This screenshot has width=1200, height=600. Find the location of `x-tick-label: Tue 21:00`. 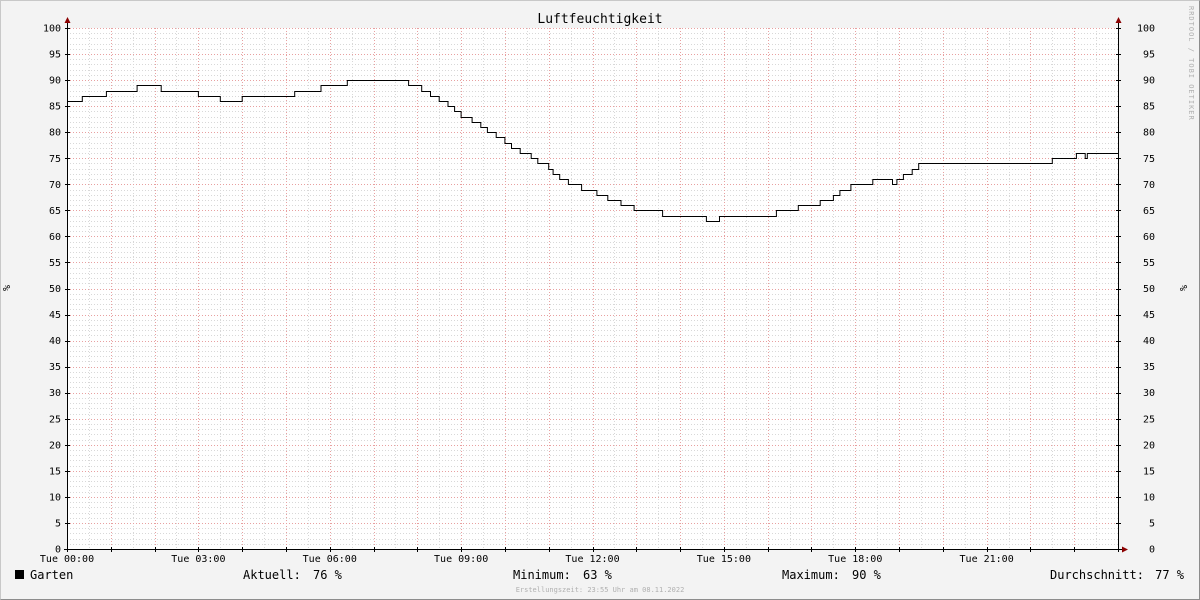

x-tick-label: Tue 21:00 is located at coordinates (987, 559).